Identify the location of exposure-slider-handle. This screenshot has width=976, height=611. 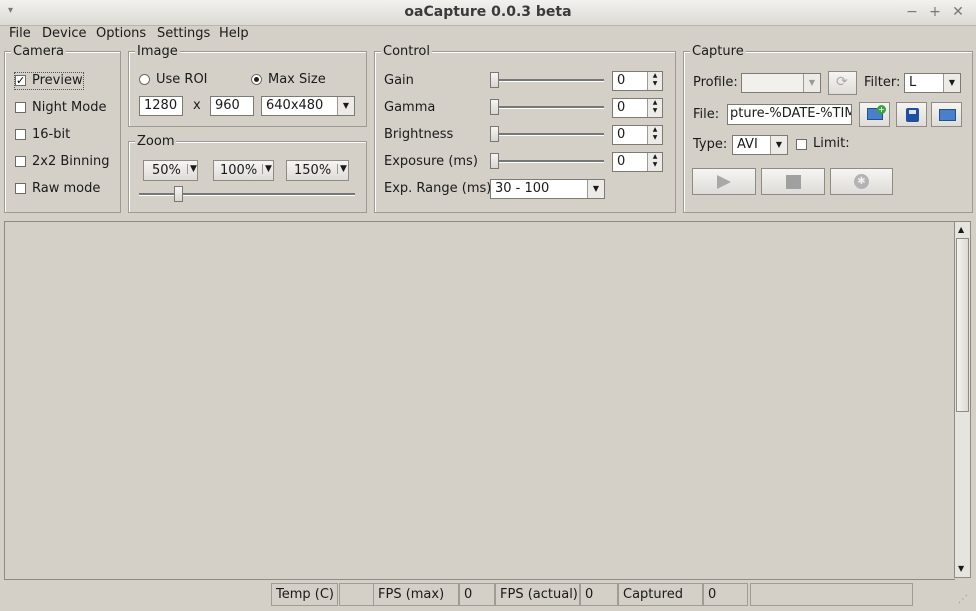
(494, 161).